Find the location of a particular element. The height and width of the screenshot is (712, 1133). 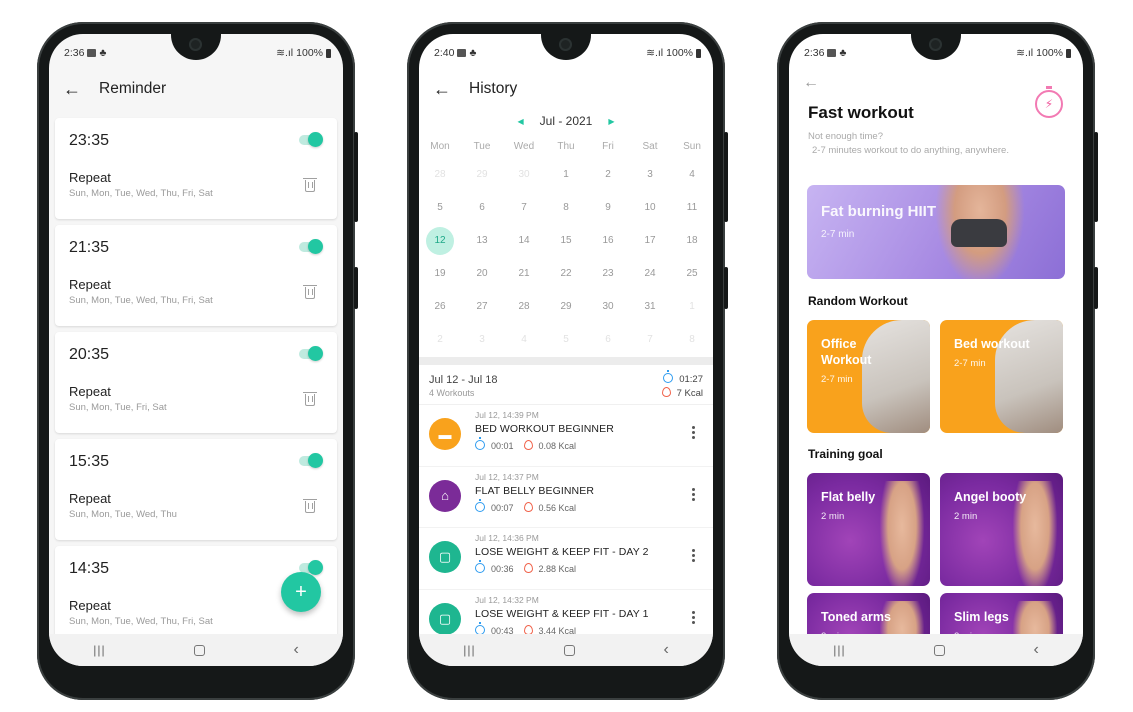

day-number: 24 is located at coordinates (650, 273).